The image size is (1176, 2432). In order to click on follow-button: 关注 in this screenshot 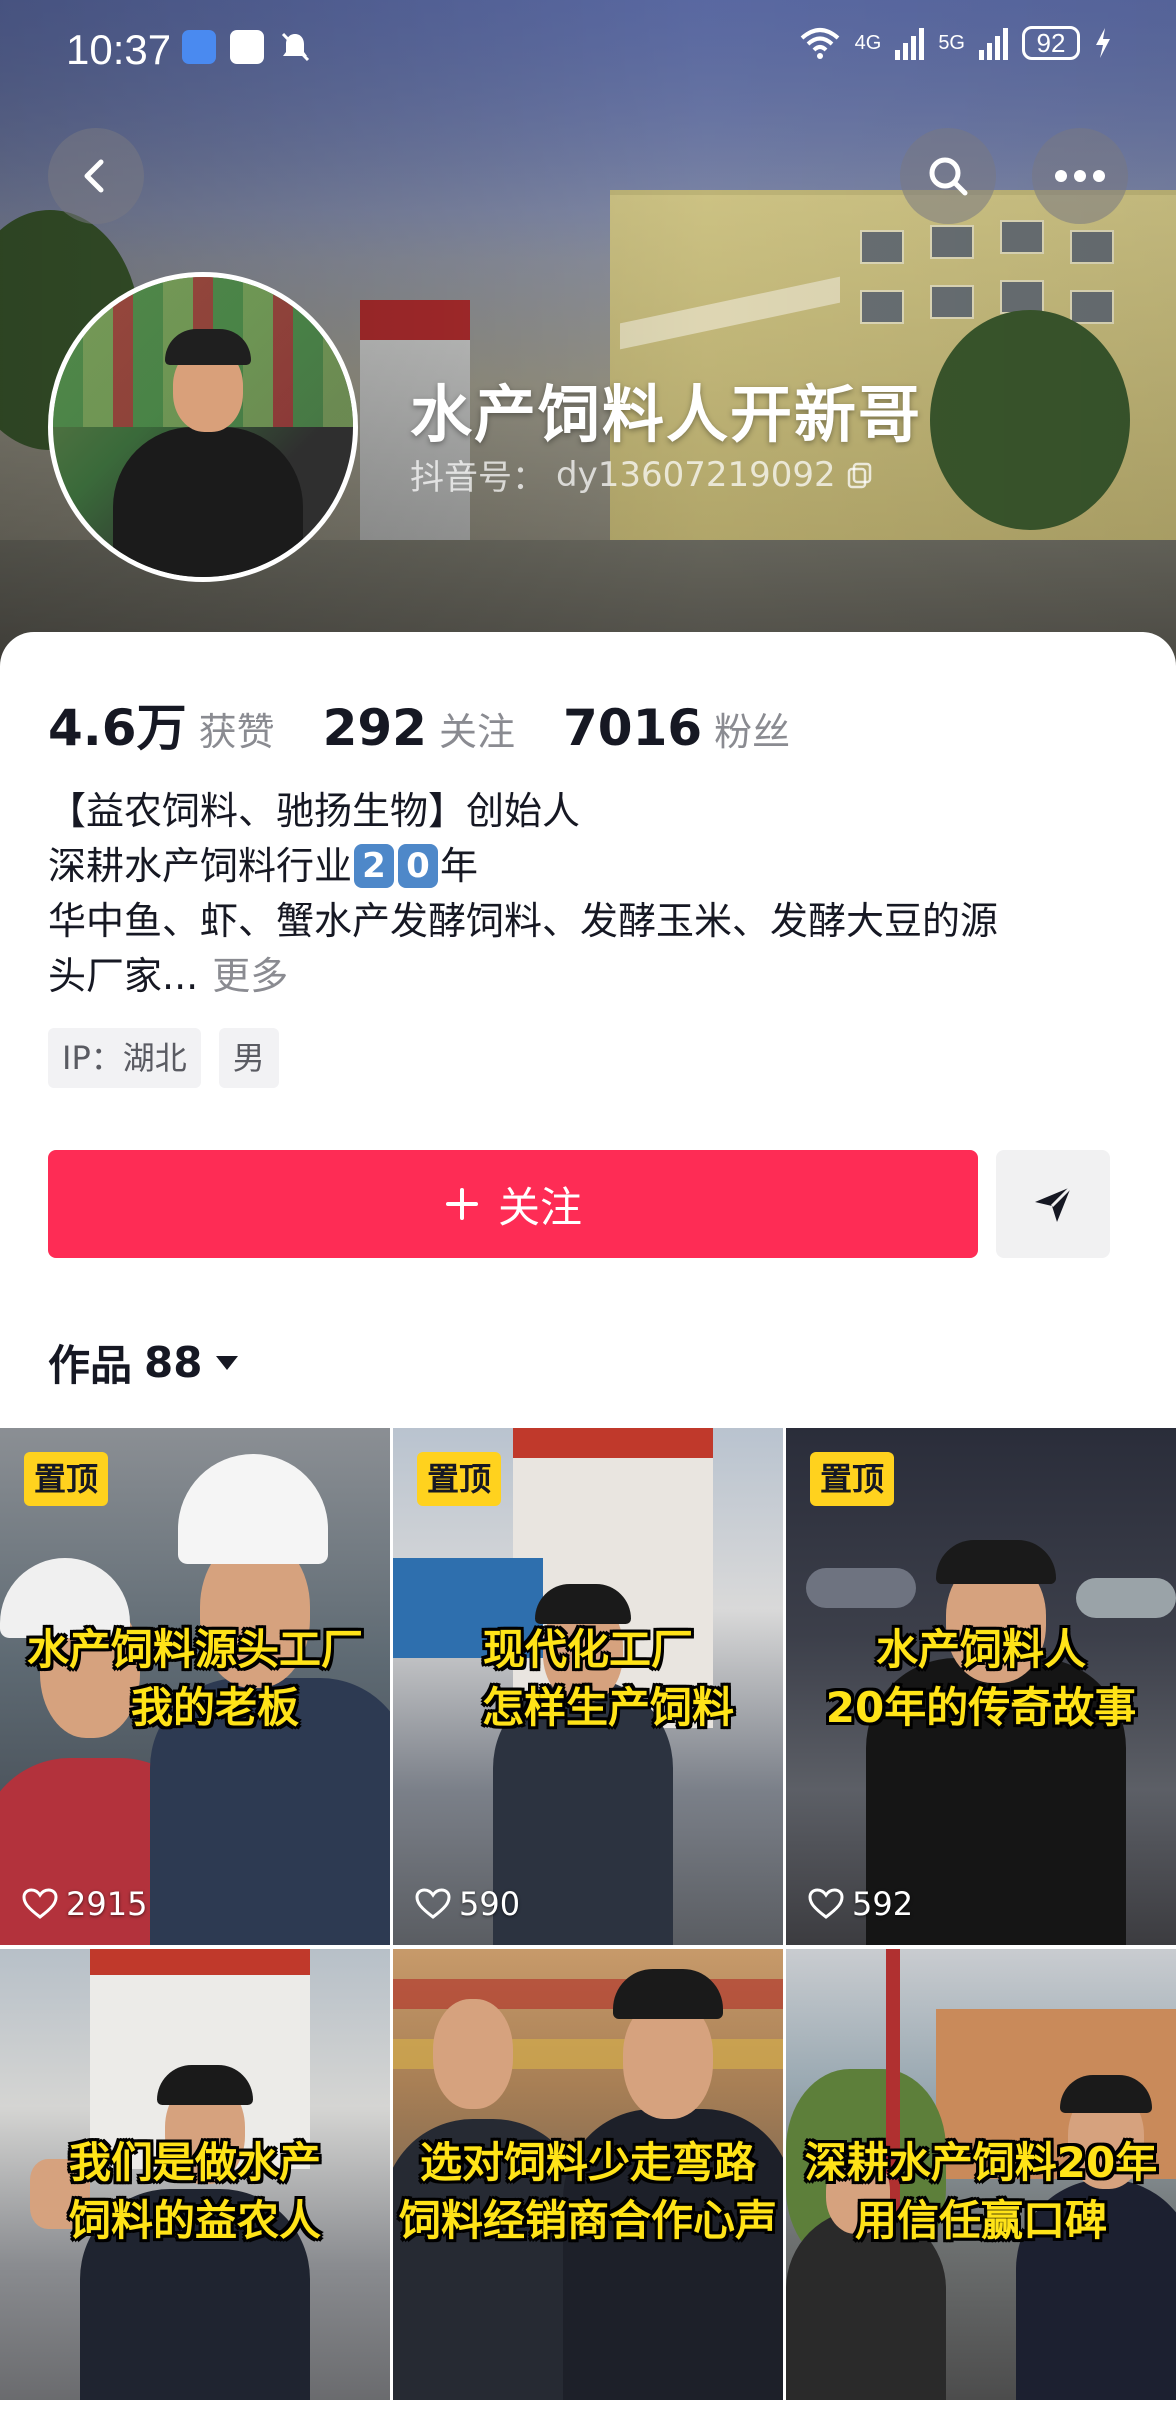, I will do `click(513, 1204)`.